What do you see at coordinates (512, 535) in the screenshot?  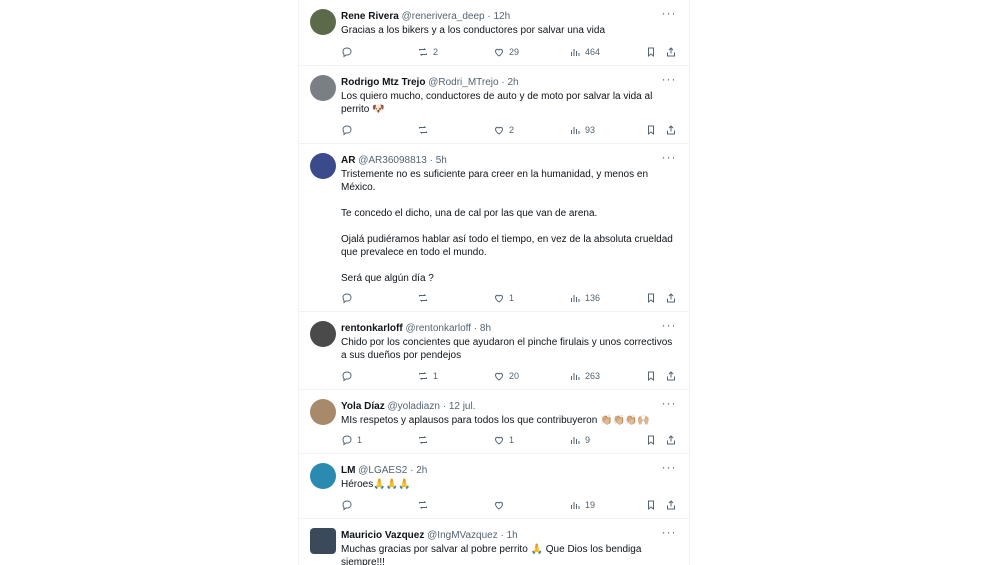 I see `timestamp: 1h` at bounding box center [512, 535].